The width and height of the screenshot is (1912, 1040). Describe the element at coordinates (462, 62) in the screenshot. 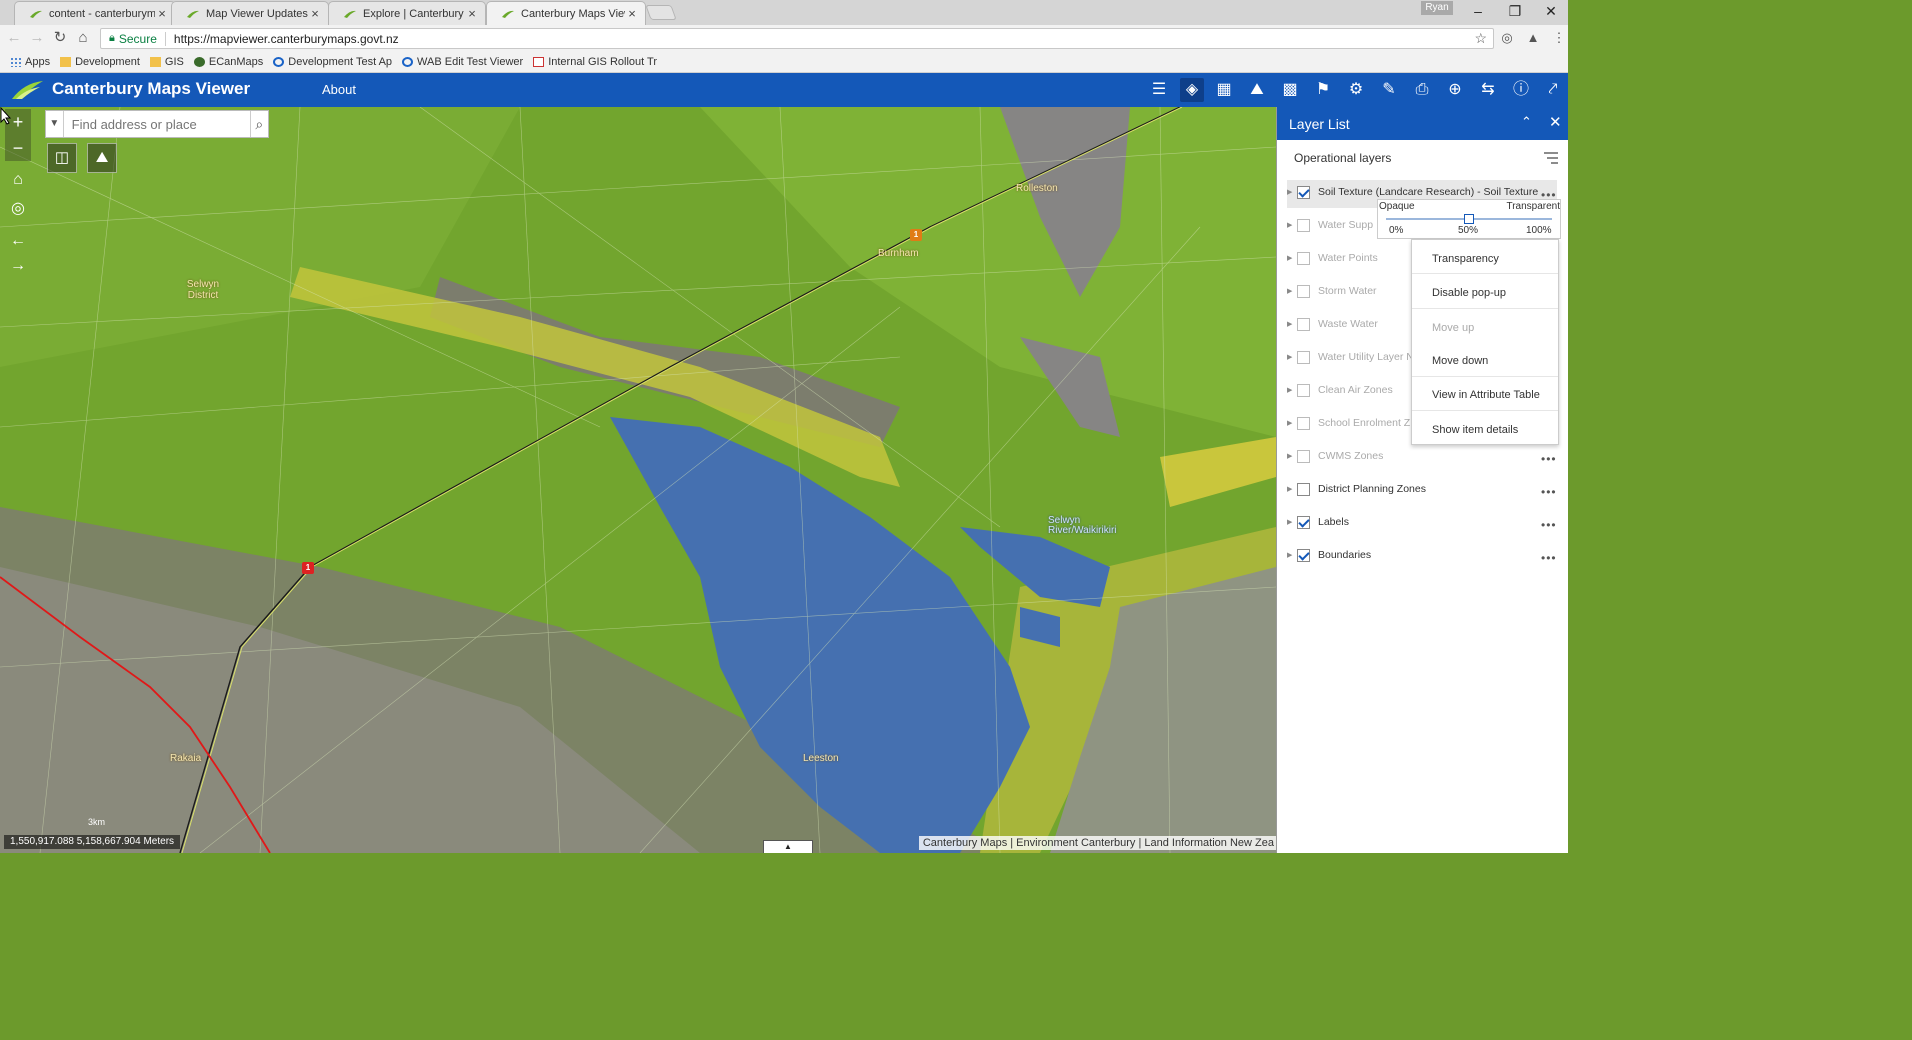

I see `bookmark-link: WAB Edit Test Viewer` at that location.